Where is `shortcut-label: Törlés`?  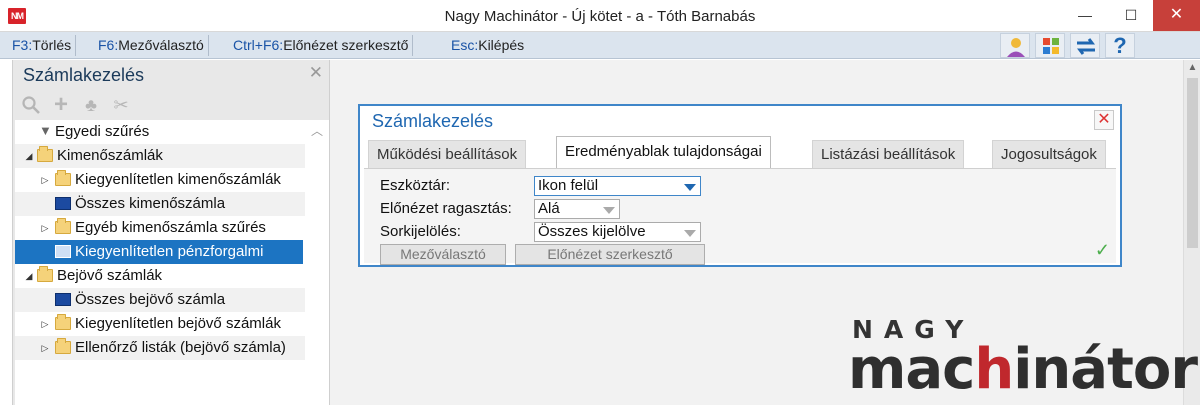
shortcut-label: Törlés is located at coordinates (52, 45).